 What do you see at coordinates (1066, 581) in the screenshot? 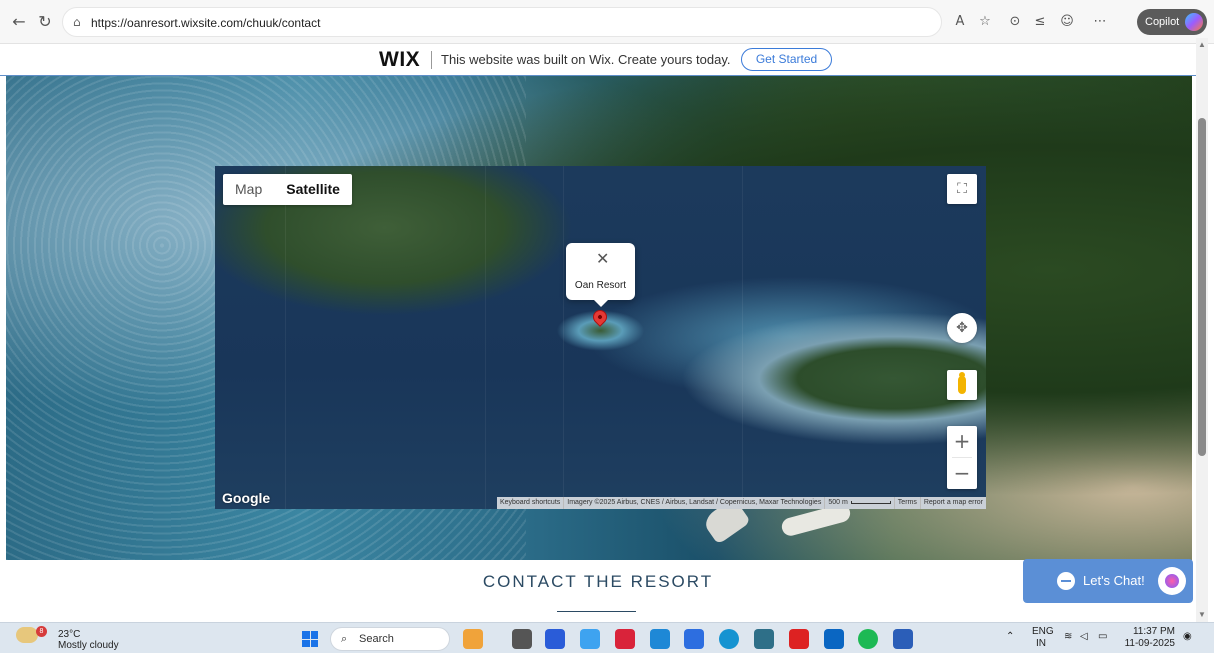
I see `chat-bubble-icon` at bounding box center [1066, 581].